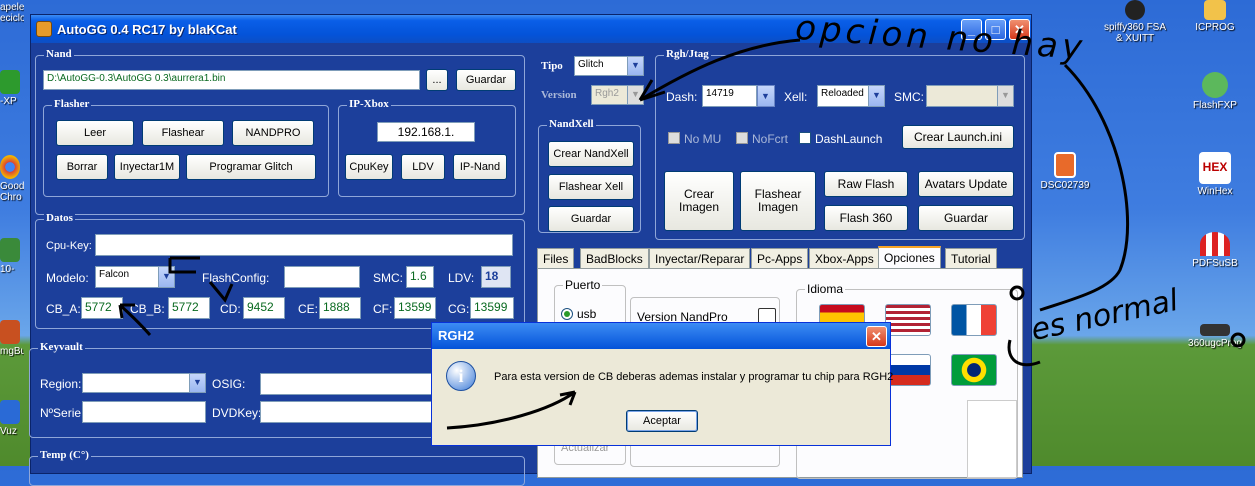  Describe the element at coordinates (1215, 91) in the screenshot. I see `desktop-icon: FlashFXP` at that location.